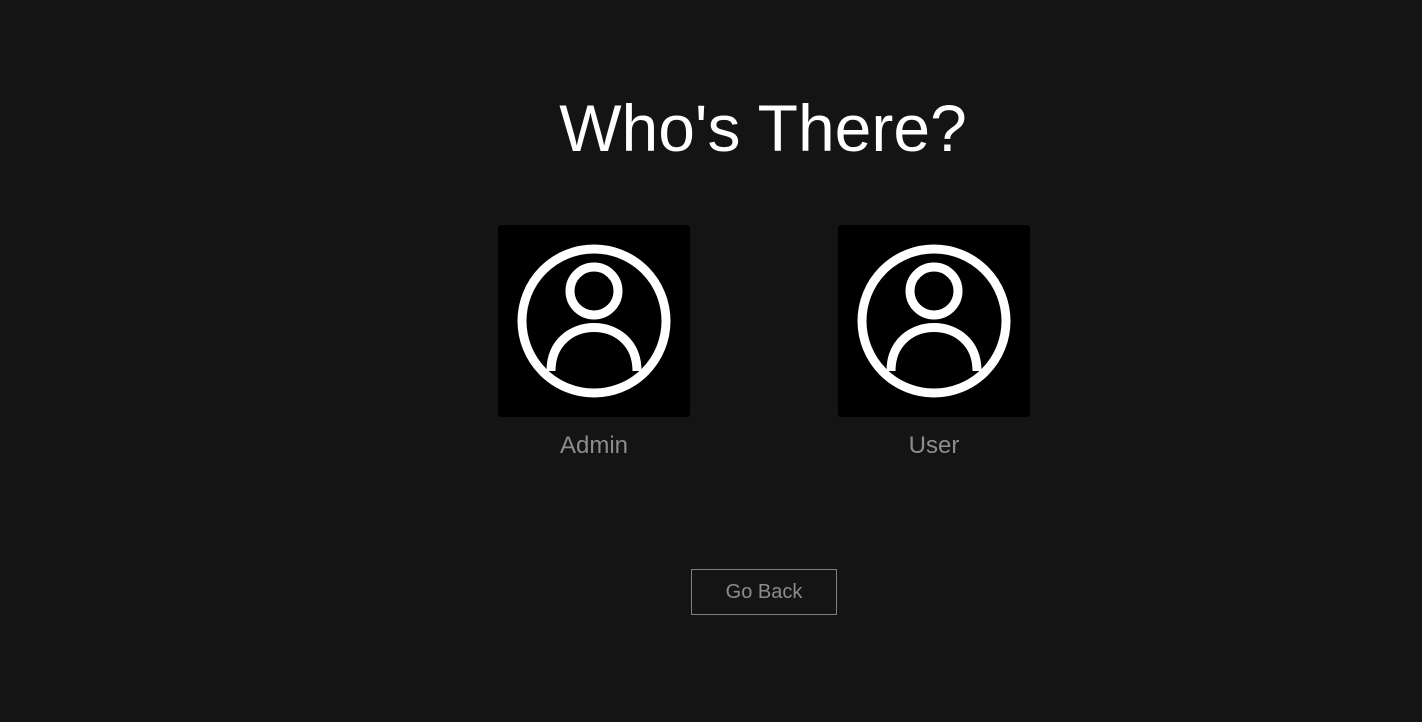 This screenshot has height=722, width=1422. I want to click on profile-admin: Admin, so click(594, 342).